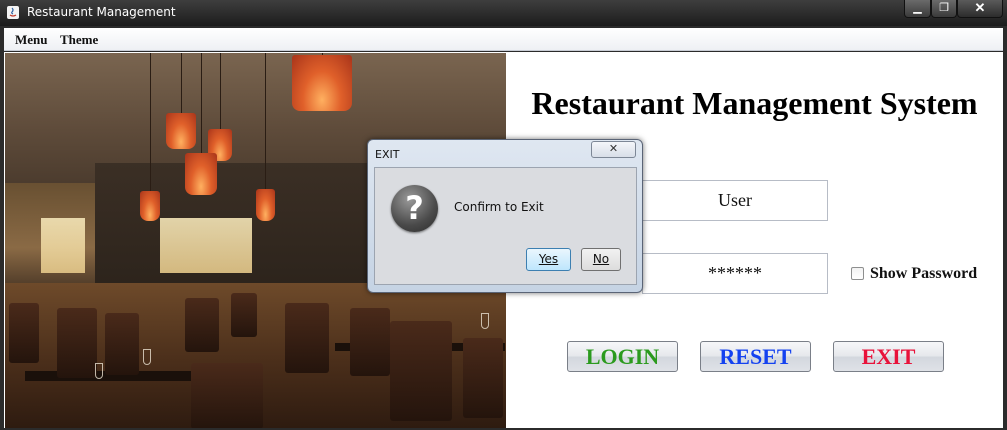  What do you see at coordinates (888, 356) in the screenshot?
I see `exit-button: EXIT` at bounding box center [888, 356].